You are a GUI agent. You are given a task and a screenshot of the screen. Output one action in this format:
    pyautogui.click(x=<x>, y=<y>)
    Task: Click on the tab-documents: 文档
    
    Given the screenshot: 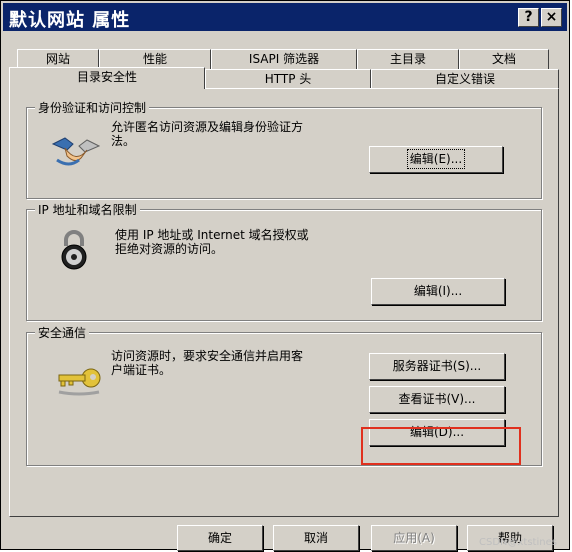 What is the action you would take?
    pyautogui.click(x=504, y=59)
    